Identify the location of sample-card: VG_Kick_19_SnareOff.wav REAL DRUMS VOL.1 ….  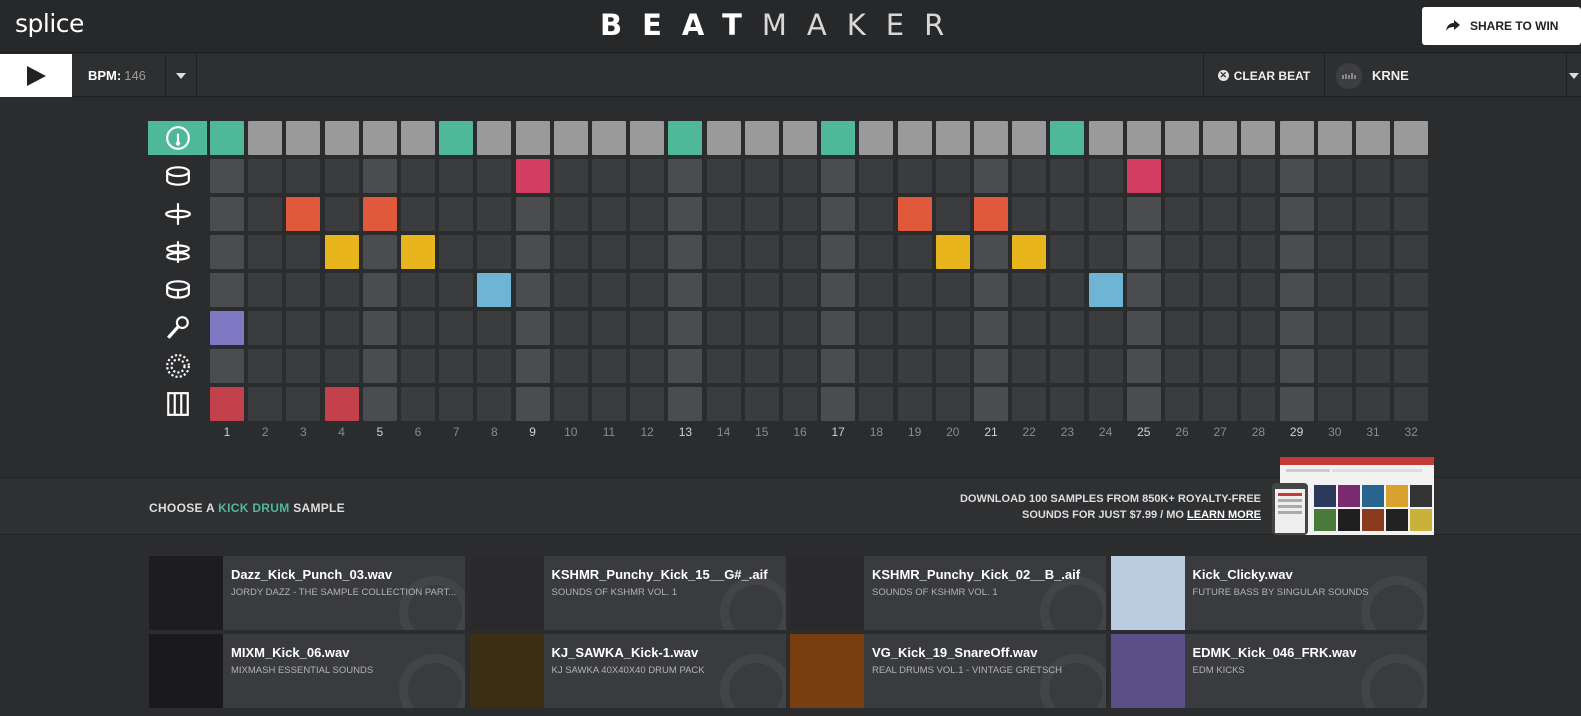
(948, 671).